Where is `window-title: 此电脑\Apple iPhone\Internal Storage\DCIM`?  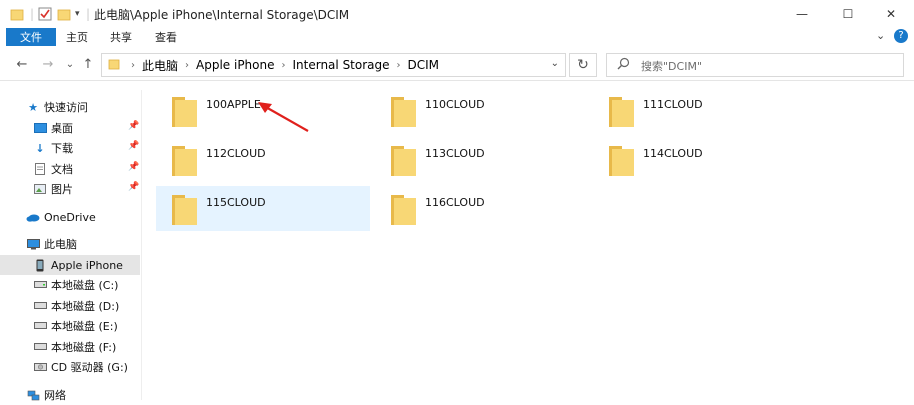 window-title: 此电脑\Apple iPhone\Internal Storage\DCIM is located at coordinates (222, 15).